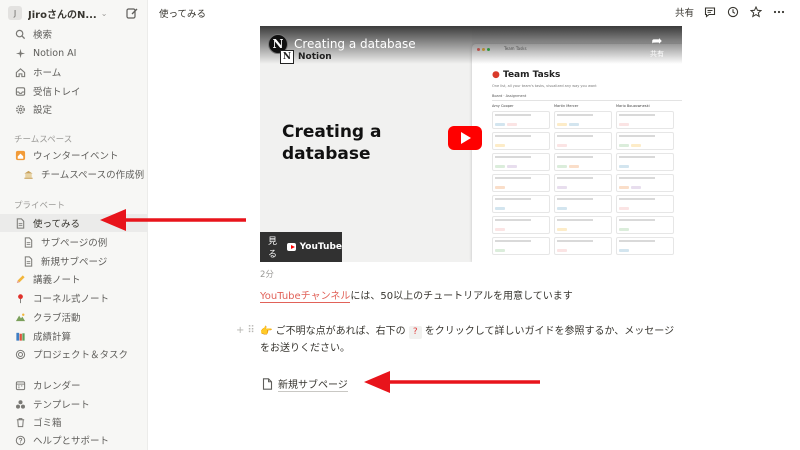 Image resolution: width=800 pixels, height=450 pixels. Describe the element at coordinates (633, 106) in the screenshot. I see `mock-column-header: Mario Bouzowneski` at that location.